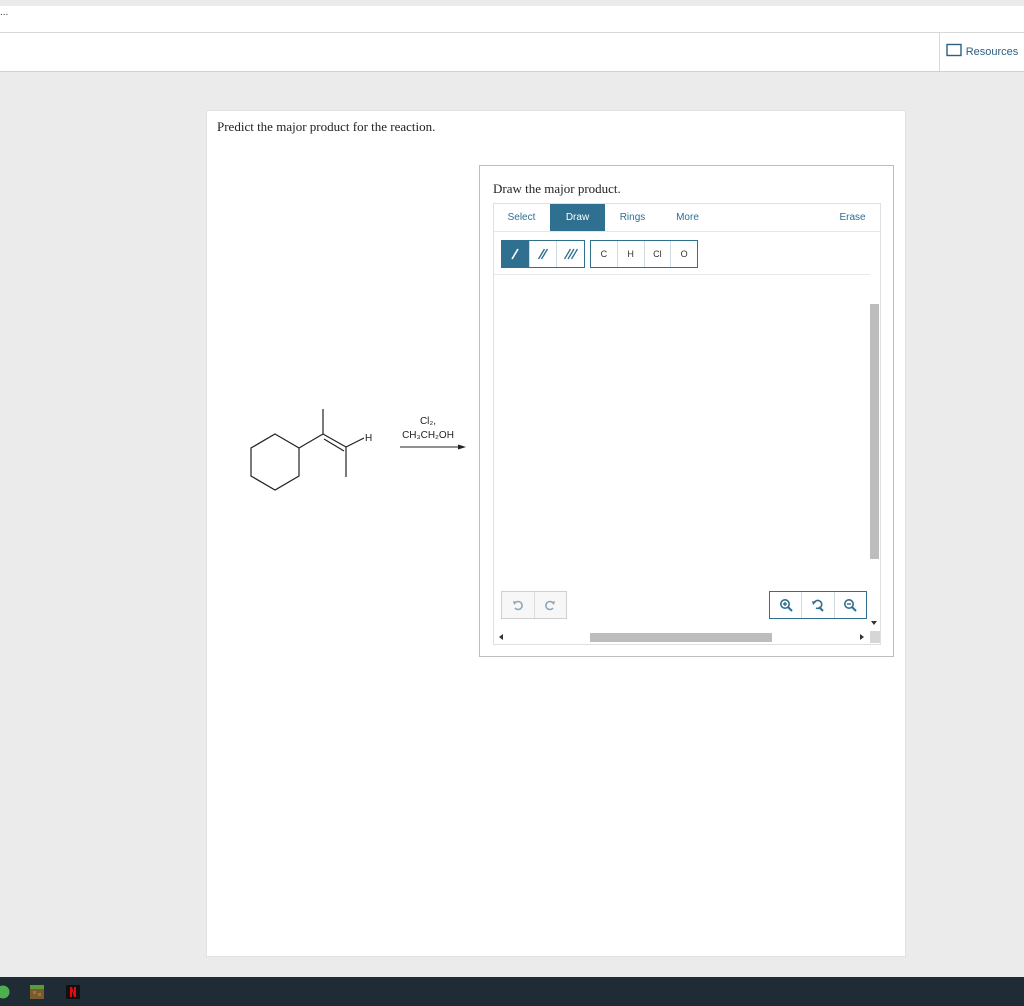  I want to click on resources-button: Resources, so click(981, 52).